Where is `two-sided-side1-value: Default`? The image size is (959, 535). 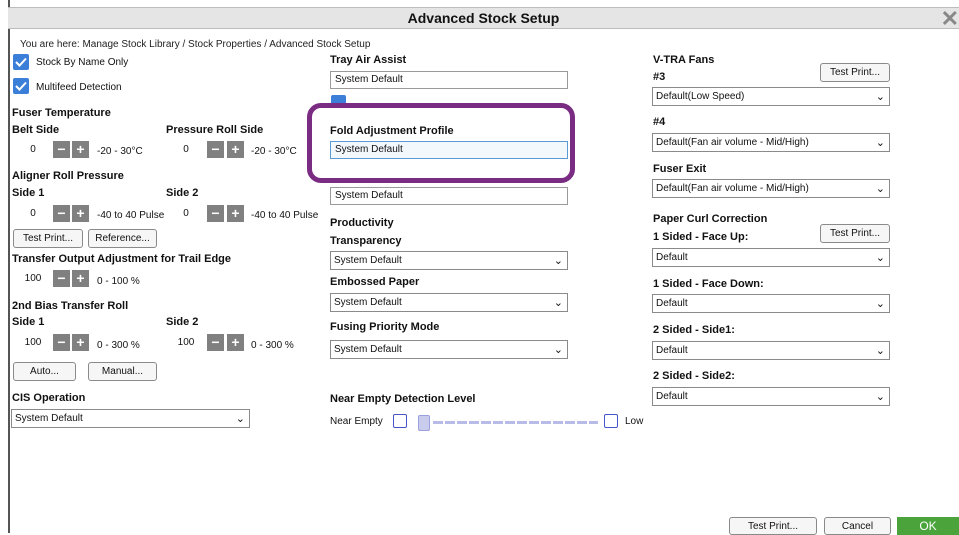 two-sided-side1-value: Default is located at coordinates (672, 350).